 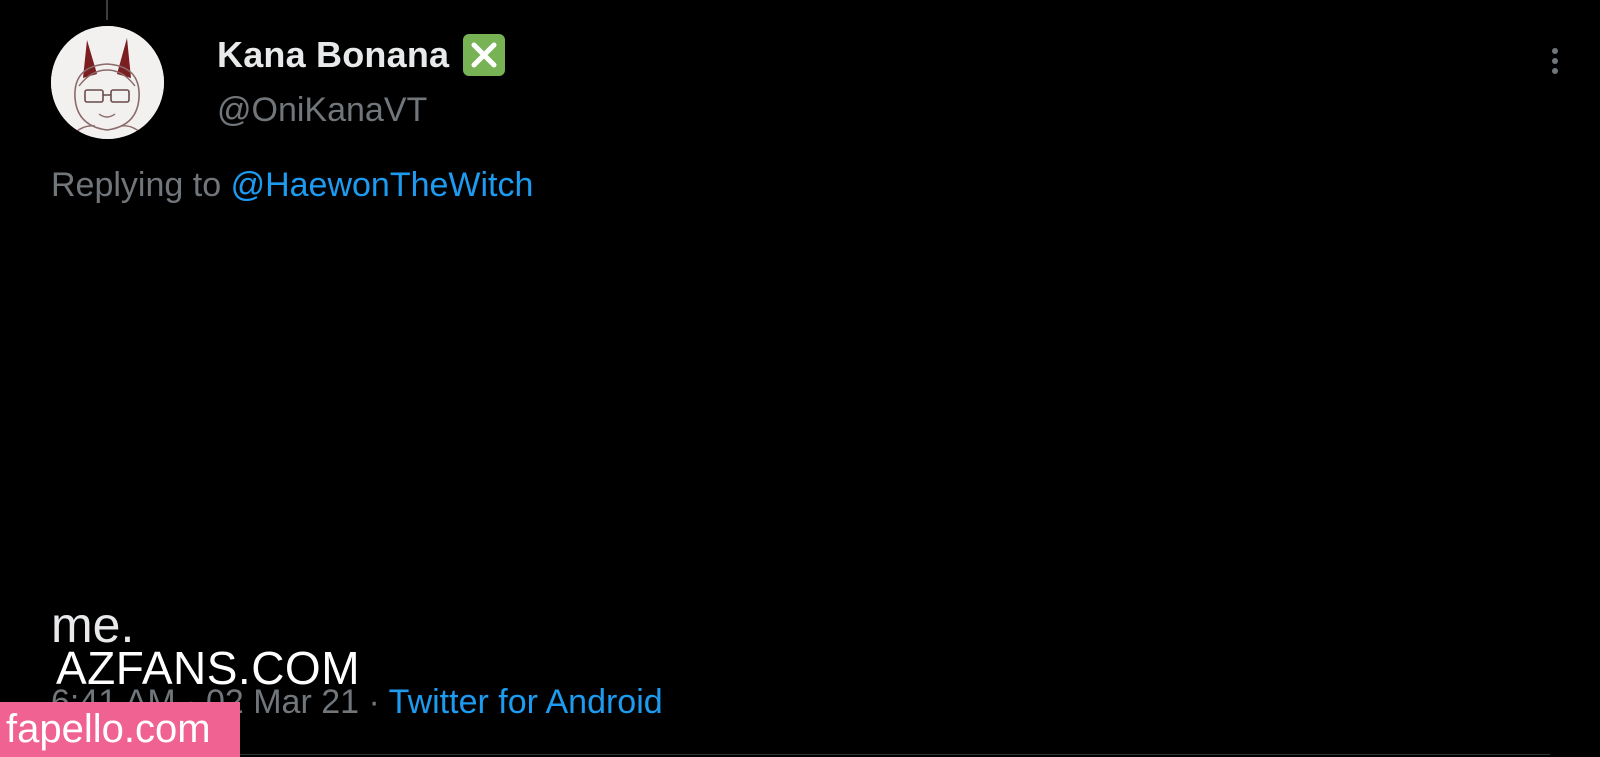 What do you see at coordinates (333, 54) in the screenshot?
I see `display-name-text: Kana Bonana` at bounding box center [333, 54].